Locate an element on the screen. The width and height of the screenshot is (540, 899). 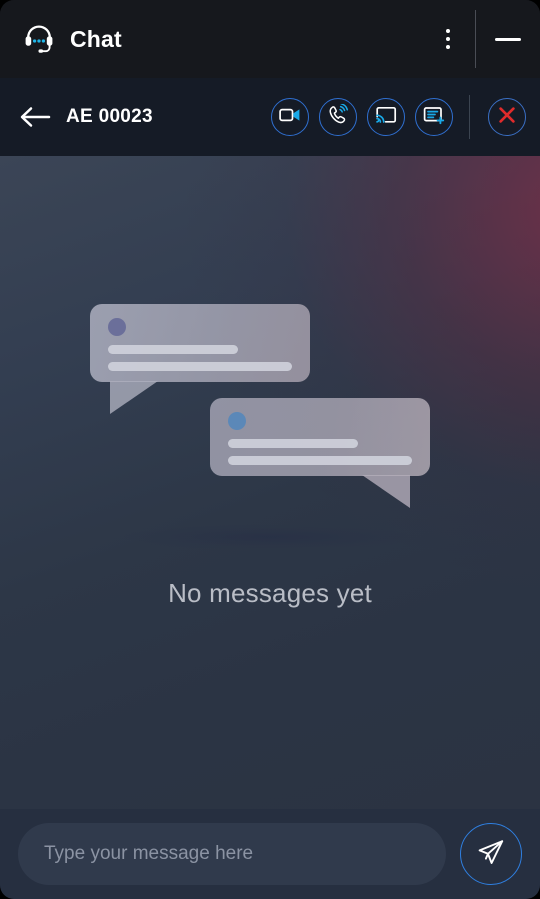
page-title: Chat is located at coordinates (96, 38).